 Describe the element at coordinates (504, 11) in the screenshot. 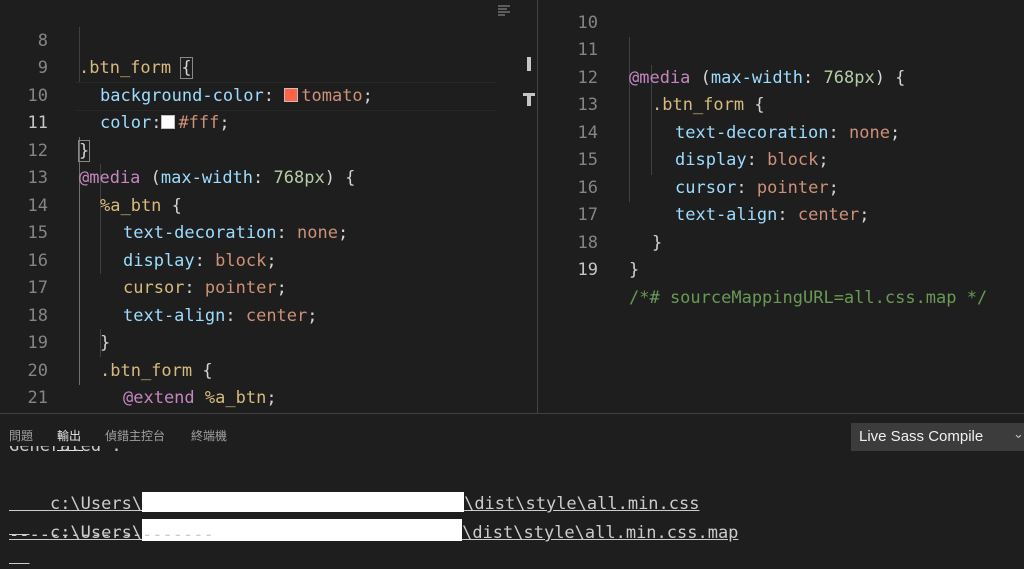

I see `minimap-lines-icon` at that location.